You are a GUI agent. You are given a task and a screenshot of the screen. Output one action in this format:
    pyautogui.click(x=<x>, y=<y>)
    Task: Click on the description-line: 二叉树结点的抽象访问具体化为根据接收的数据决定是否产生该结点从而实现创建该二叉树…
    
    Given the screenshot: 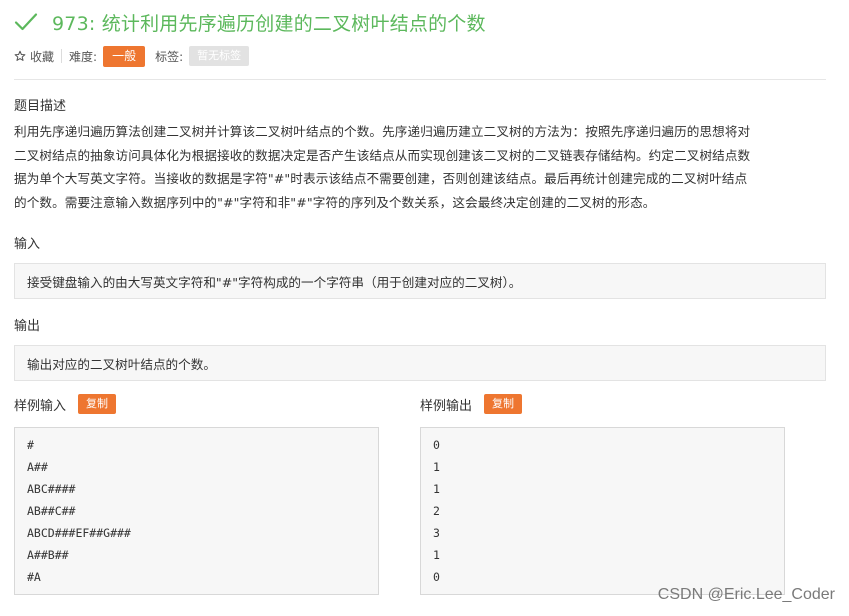 What is the action you would take?
    pyautogui.click(x=382, y=155)
    